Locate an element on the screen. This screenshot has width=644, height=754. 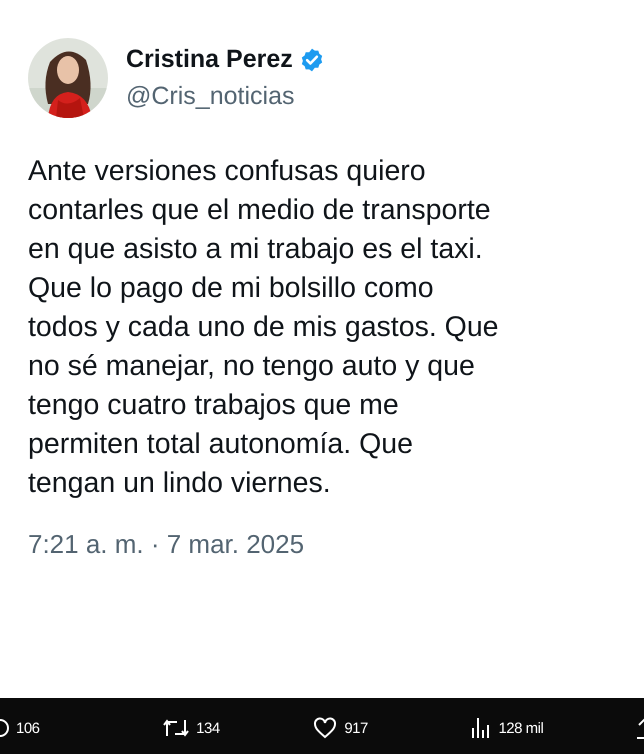
like-count: 917 is located at coordinates (356, 728).